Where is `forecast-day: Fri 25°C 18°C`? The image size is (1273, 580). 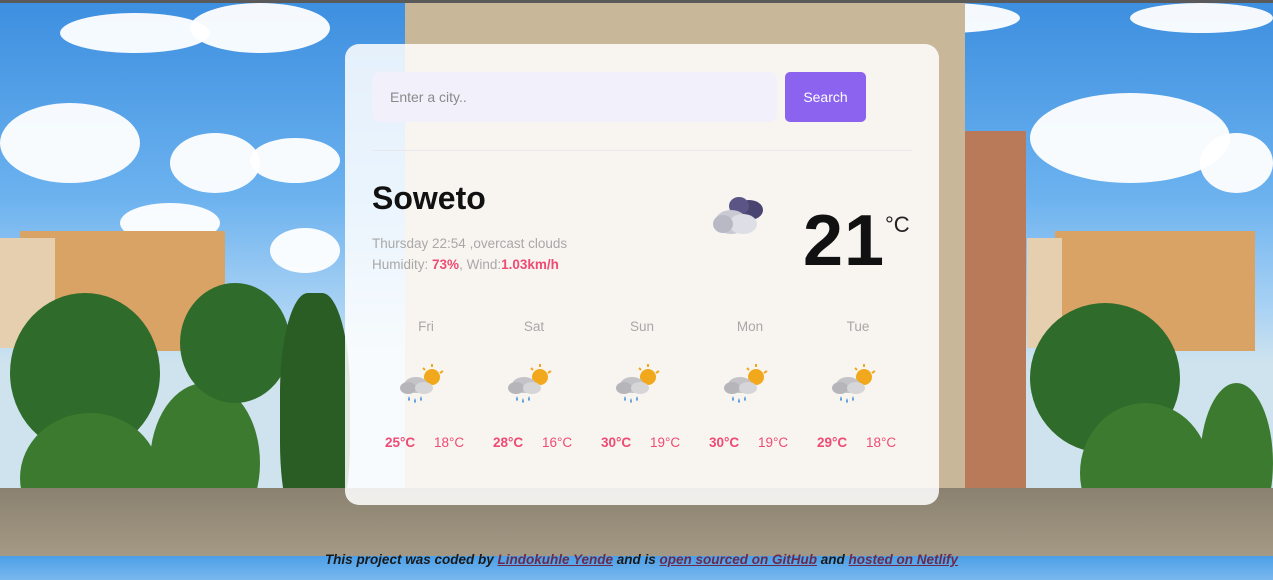 forecast-day: Fri 25°C 18°C is located at coordinates (426, 391).